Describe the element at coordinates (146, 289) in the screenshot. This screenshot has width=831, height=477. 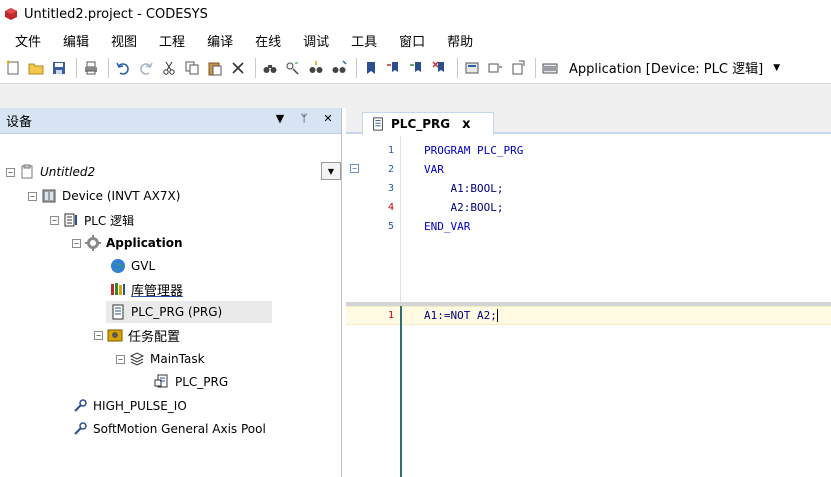
I see `tree-node-library-manager: 库管理器` at that location.